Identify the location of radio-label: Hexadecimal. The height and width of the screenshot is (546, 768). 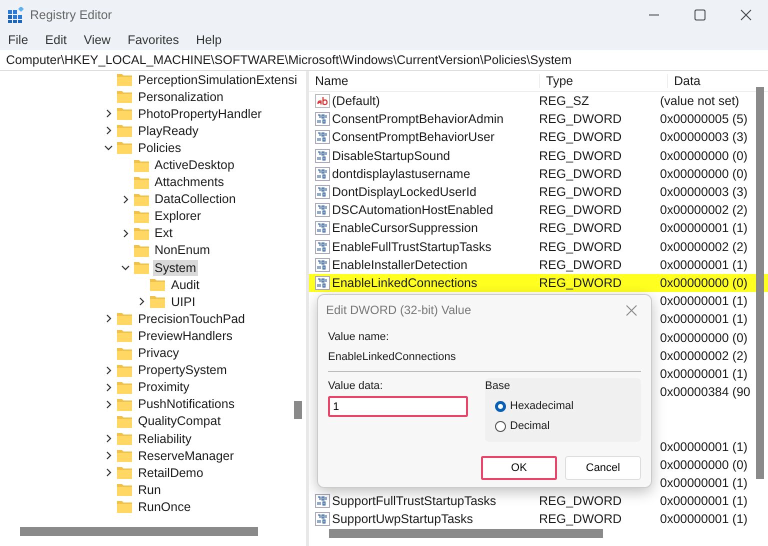
(542, 406).